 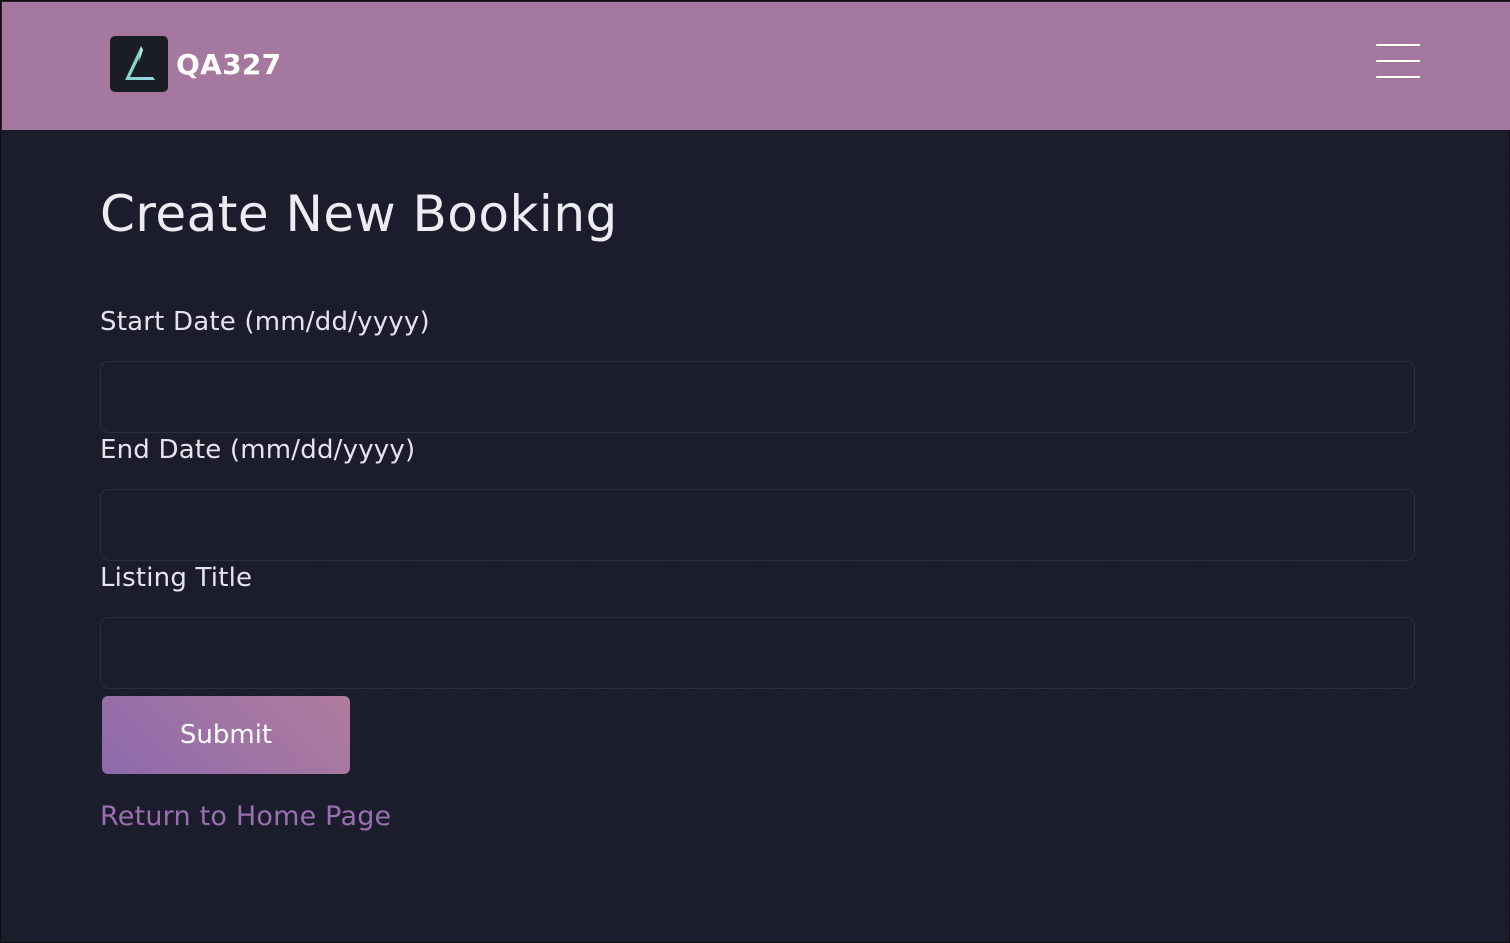 What do you see at coordinates (258, 450) in the screenshot?
I see `end-date-label: End Date (mm/dd/yyyy)` at bounding box center [258, 450].